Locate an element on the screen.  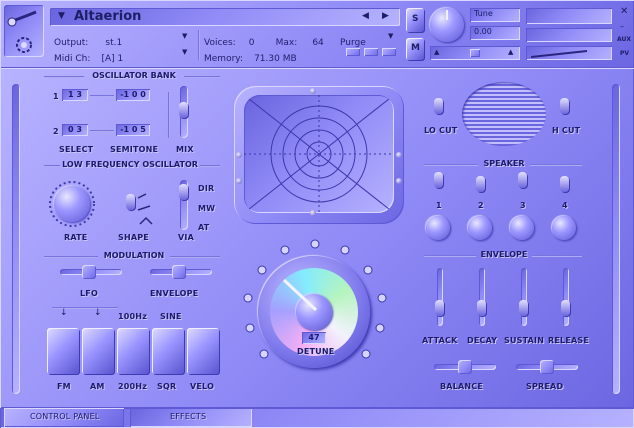
level-meter is located at coordinates (372, 53).